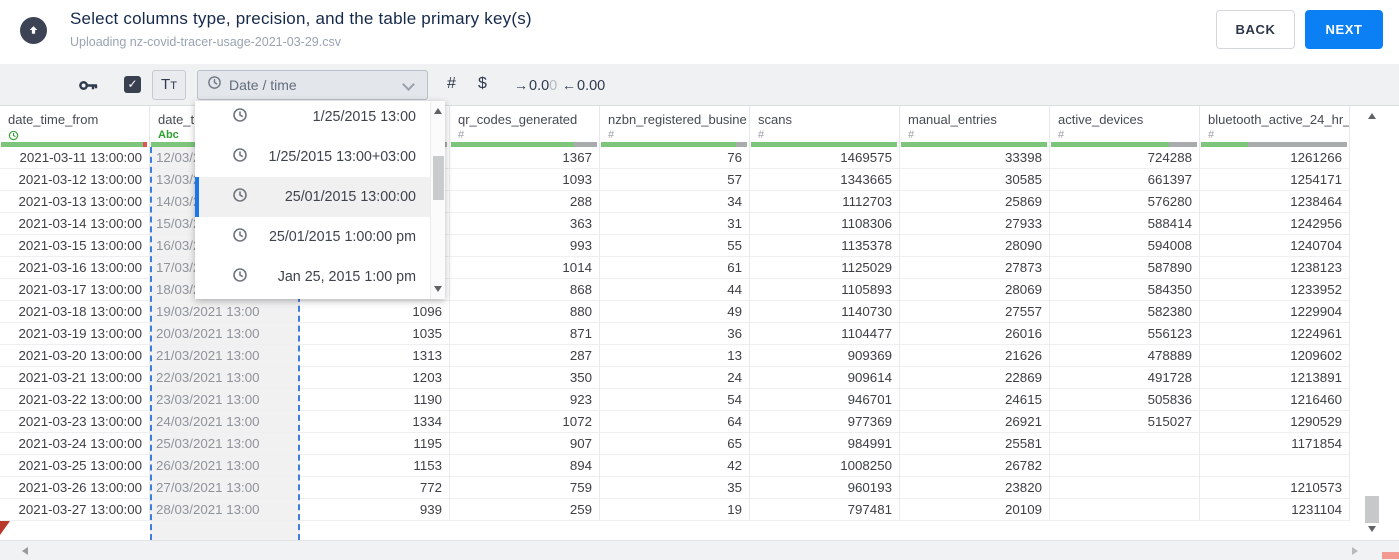 The width and height of the screenshot is (1399, 560). Describe the element at coordinates (583, 85) in the screenshot. I see `decrease-precision-button: ←0.00` at that location.